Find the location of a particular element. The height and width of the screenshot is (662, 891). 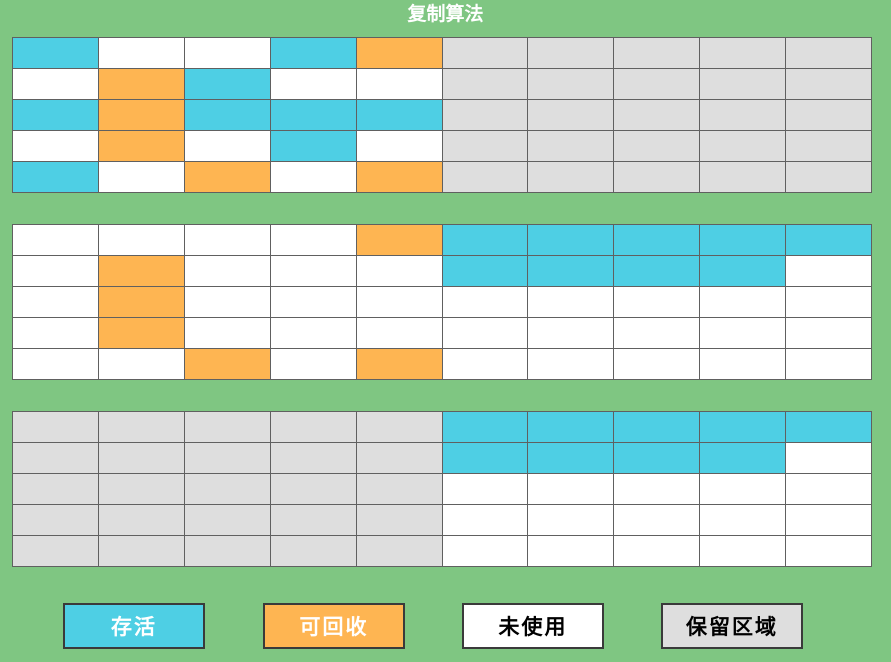

legend-live-label: 存活 is located at coordinates (134, 627).